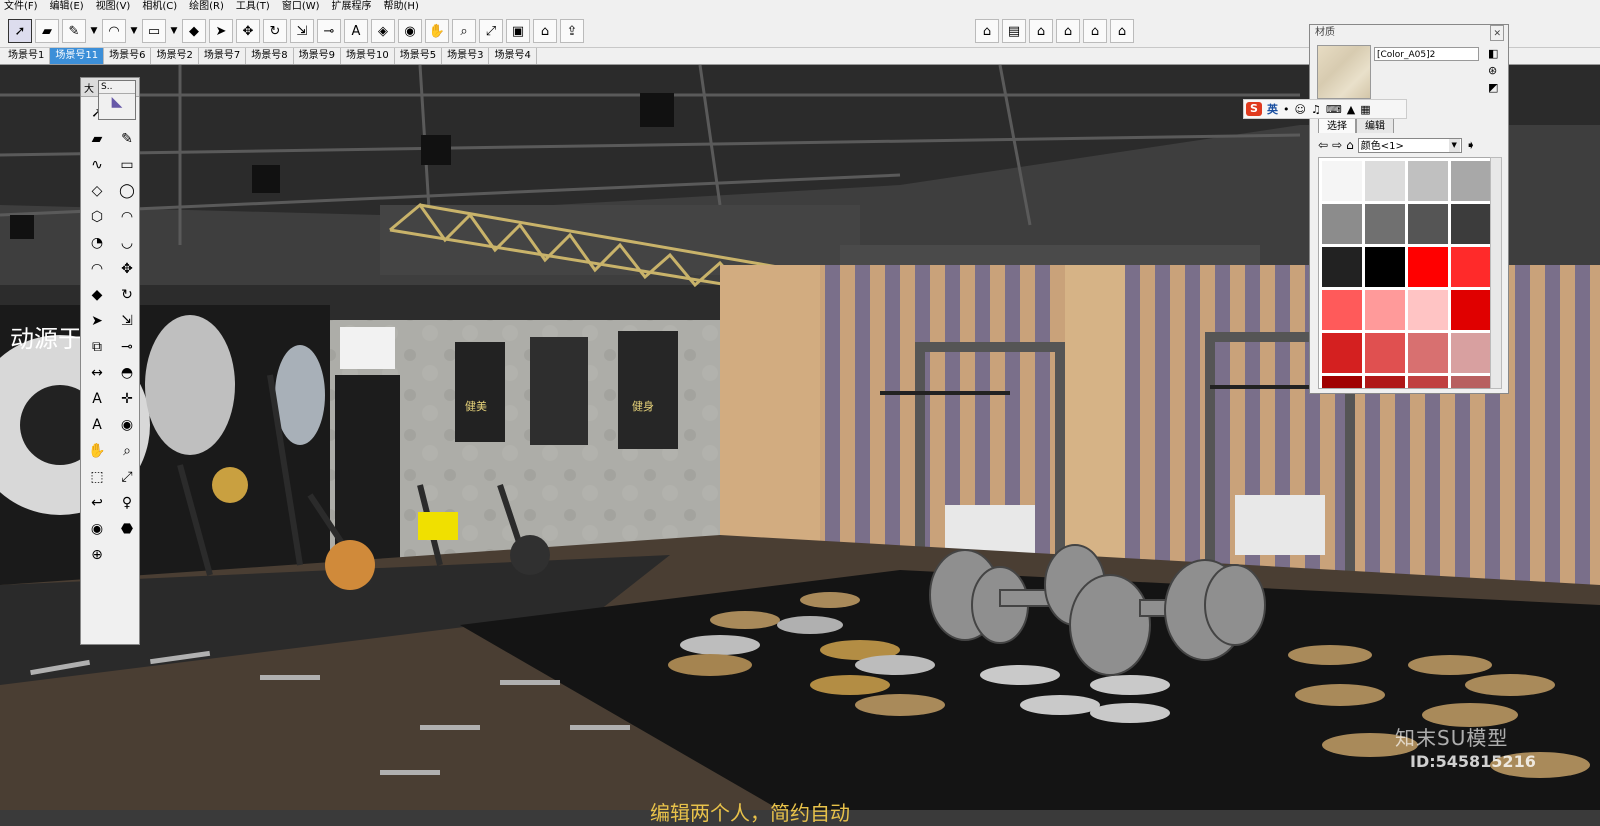  What do you see at coordinates (97, 555) in the screenshot?
I see `section-plane-icon: ⊕` at bounding box center [97, 555].